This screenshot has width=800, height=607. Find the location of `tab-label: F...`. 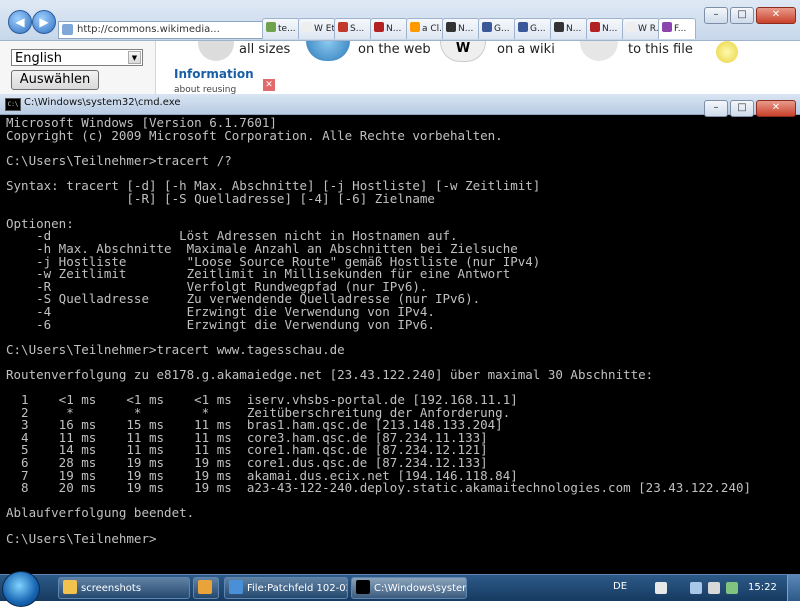

tab-label: F... is located at coordinates (680, 29).